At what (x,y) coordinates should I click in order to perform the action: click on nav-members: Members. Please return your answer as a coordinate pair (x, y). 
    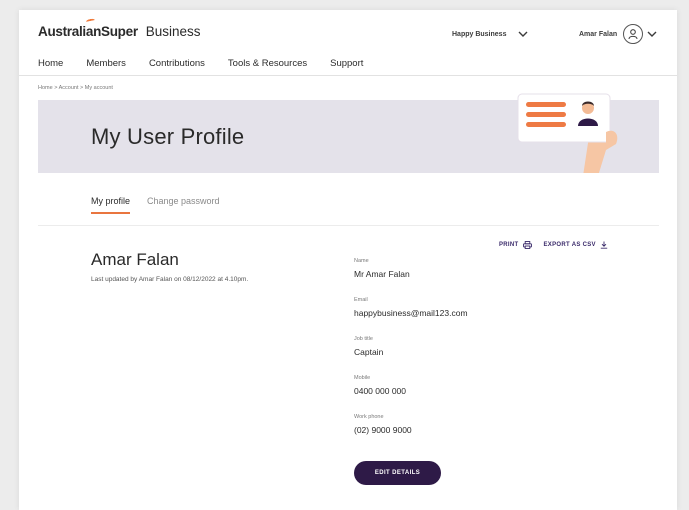
    Looking at the image, I should click on (106, 63).